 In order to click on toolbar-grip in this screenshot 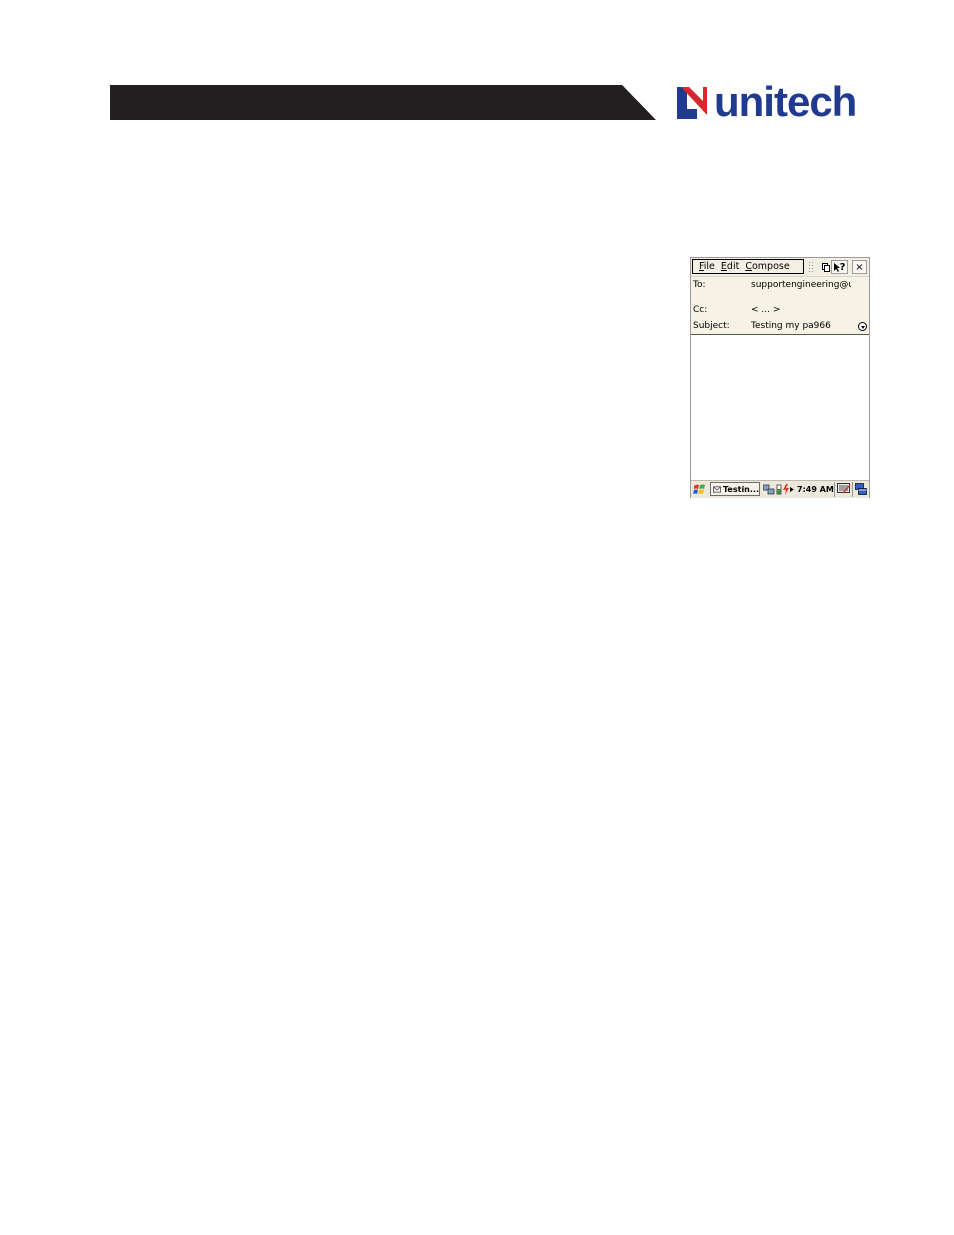, I will do `click(811, 266)`.